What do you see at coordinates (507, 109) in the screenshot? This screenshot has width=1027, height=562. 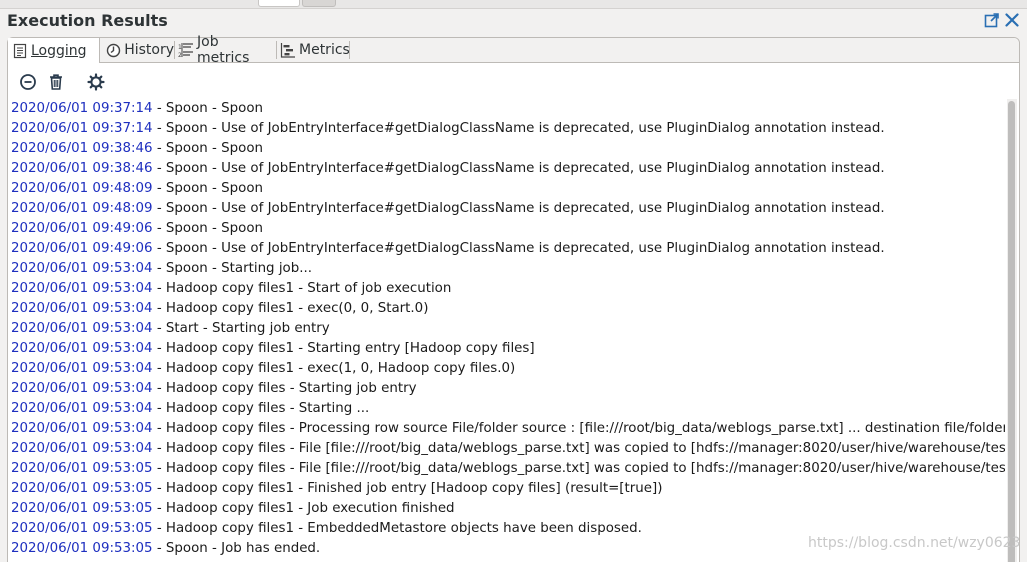 I see `log-line: 2020/06/01 09:37:14 - Spoon - Spoon` at bounding box center [507, 109].